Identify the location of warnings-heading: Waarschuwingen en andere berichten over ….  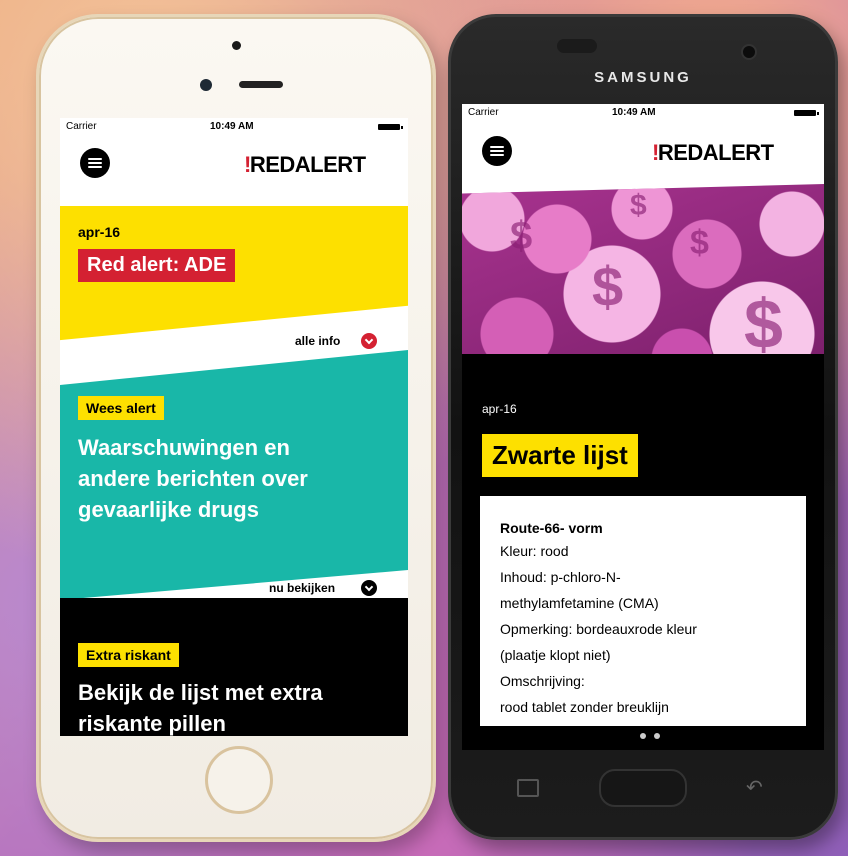
(193, 478).